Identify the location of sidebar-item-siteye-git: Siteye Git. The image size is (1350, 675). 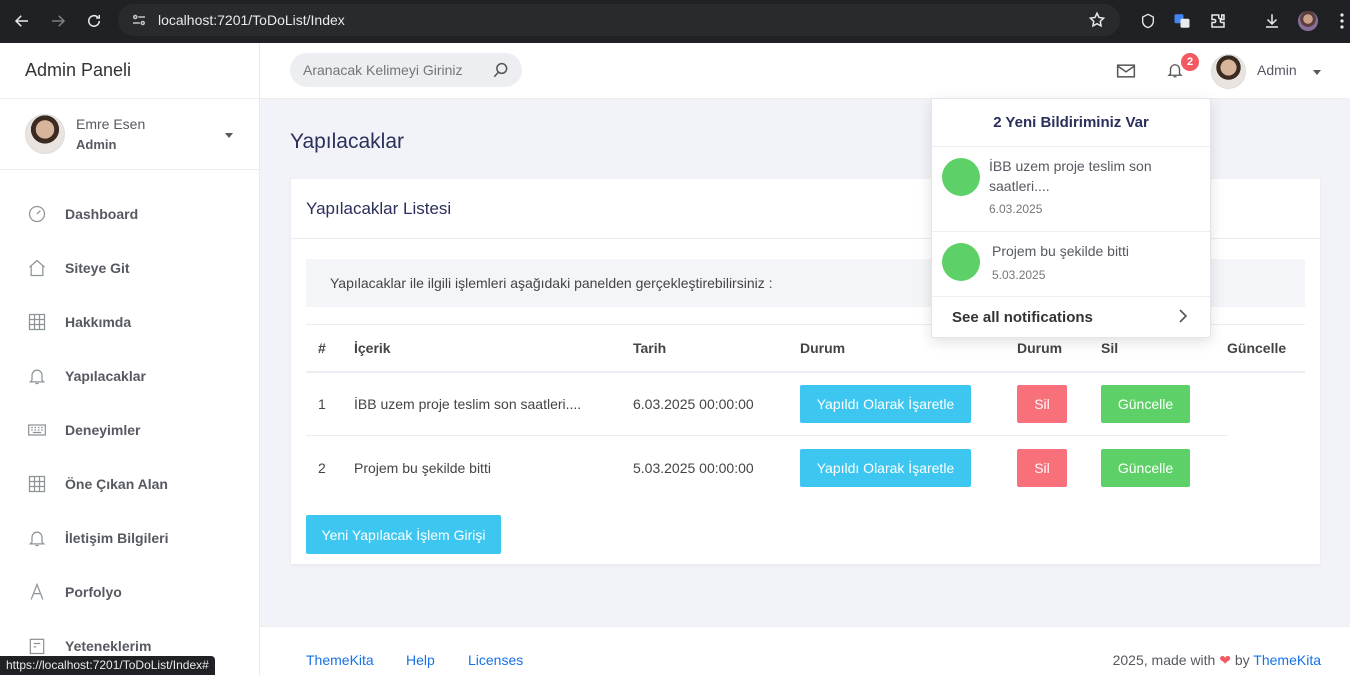
(129, 268).